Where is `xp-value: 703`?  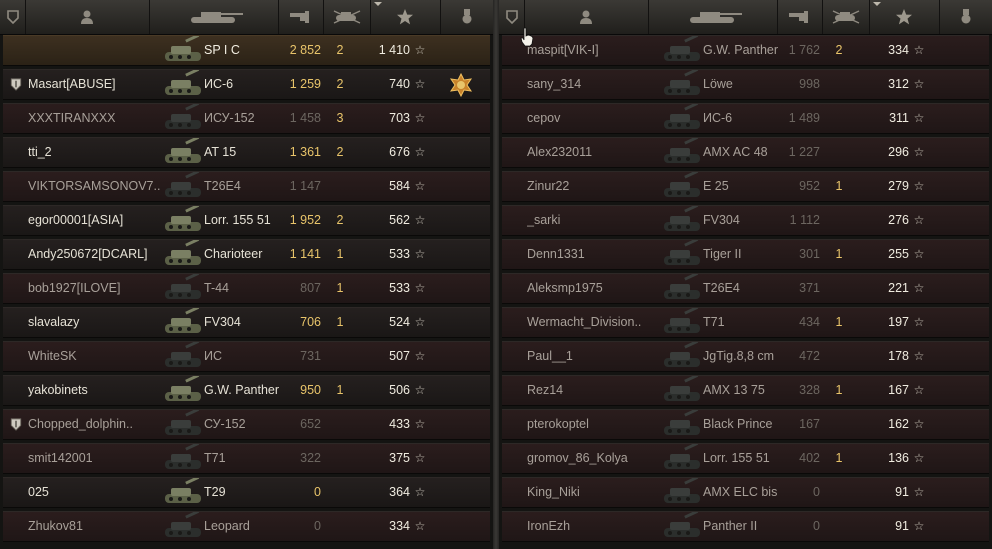 xp-value: 703 is located at coordinates (399, 118).